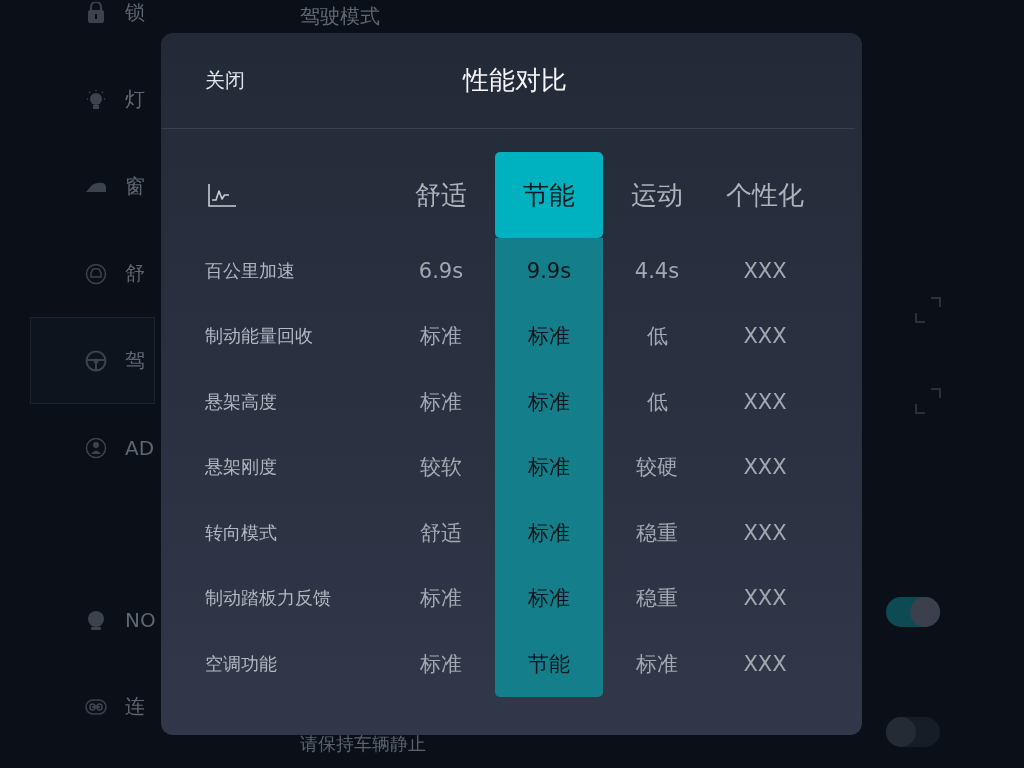 The height and width of the screenshot is (768, 1024). Describe the element at coordinates (225, 80) in the screenshot. I see `close-button: 关闭` at that location.